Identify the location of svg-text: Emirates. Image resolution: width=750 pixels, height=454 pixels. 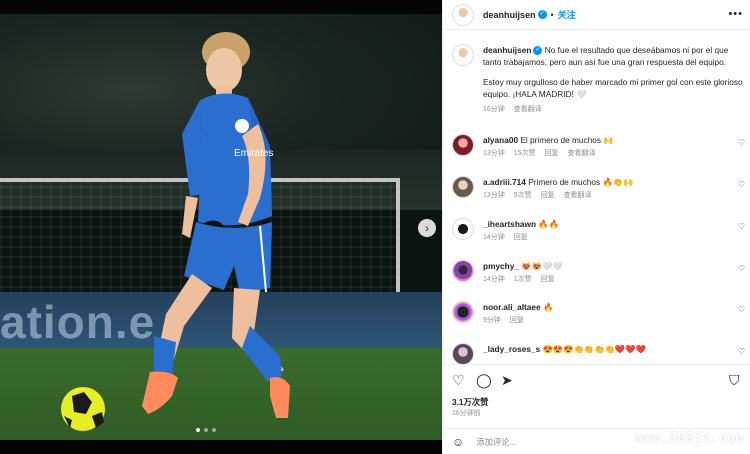
(253, 153).